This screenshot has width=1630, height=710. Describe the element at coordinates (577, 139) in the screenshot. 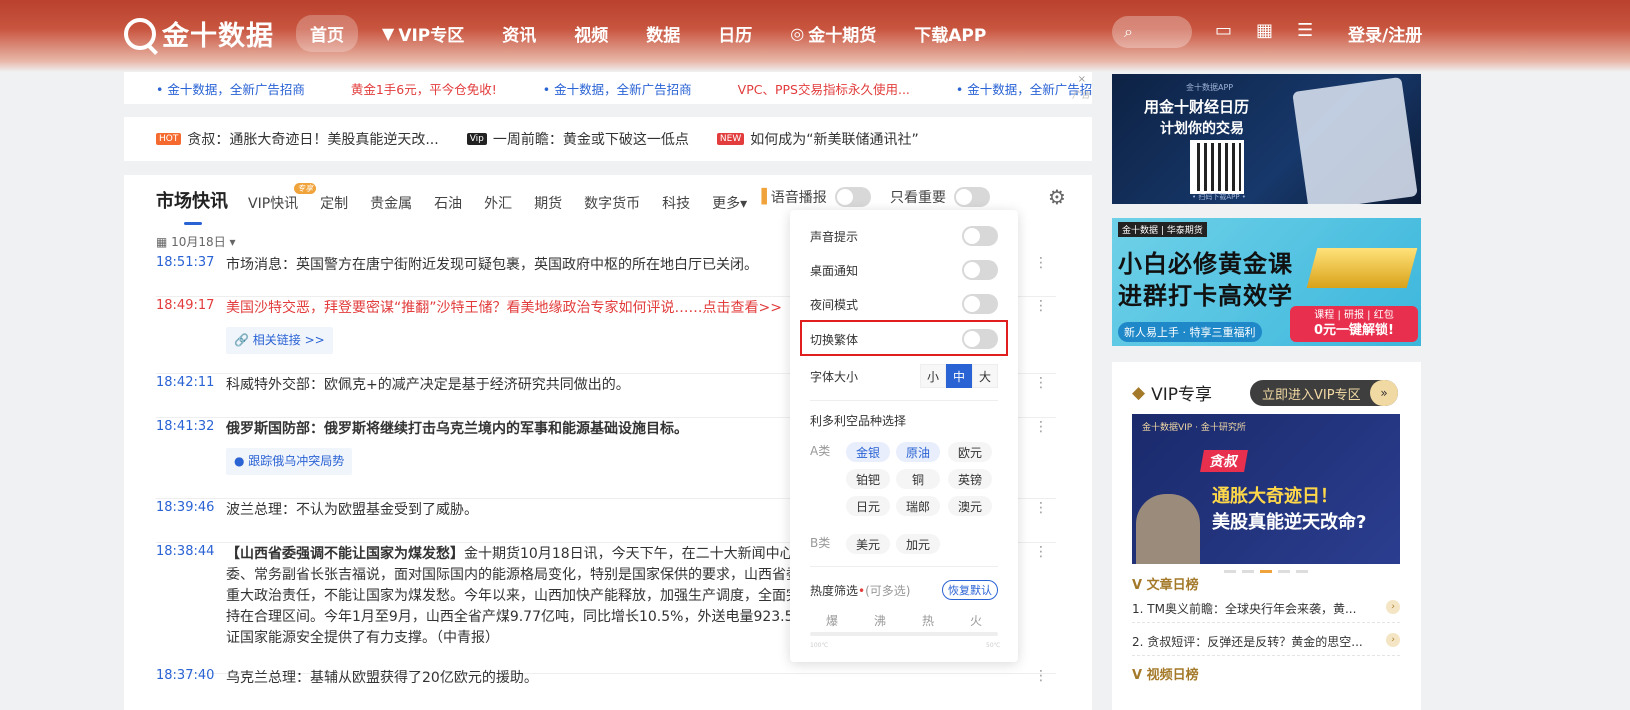

I see `headline-item: Vip 一周前瞻：黄金或下破这一低点` at that location.